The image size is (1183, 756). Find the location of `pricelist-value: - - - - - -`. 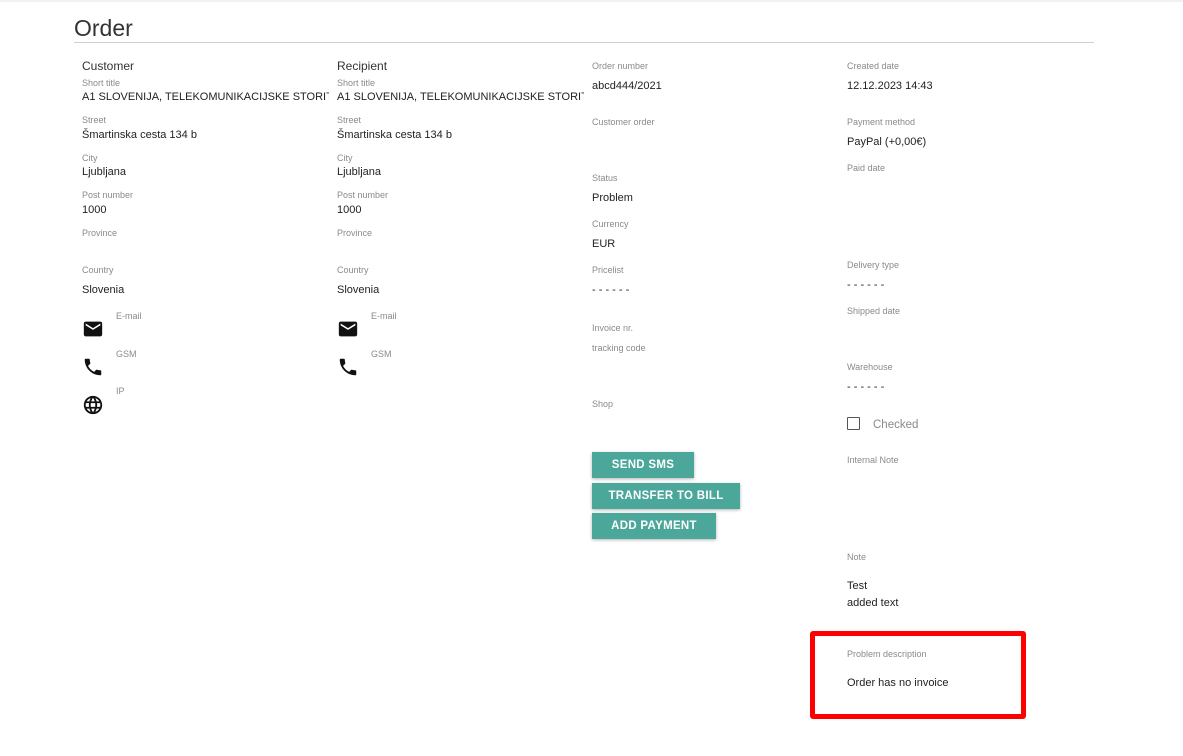

pricelist-value: - - - - - - is located at coordinates (611, 290).